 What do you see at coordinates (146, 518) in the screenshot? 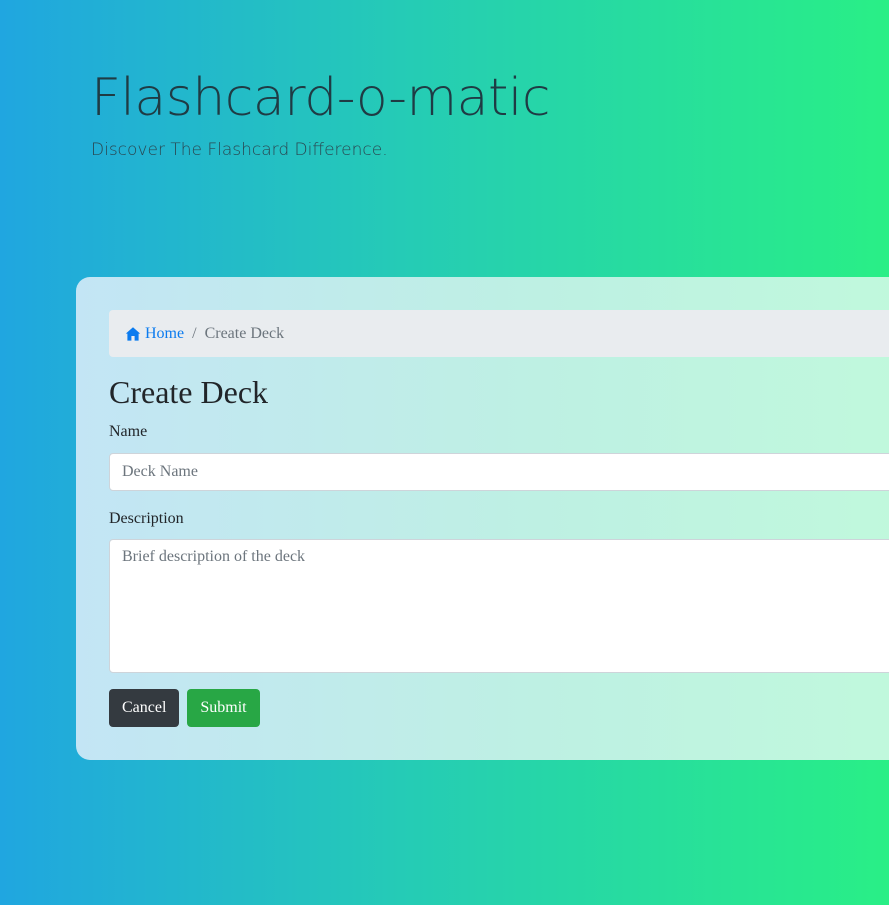
I see `description-label: Description` at bounding box center [146, 518].